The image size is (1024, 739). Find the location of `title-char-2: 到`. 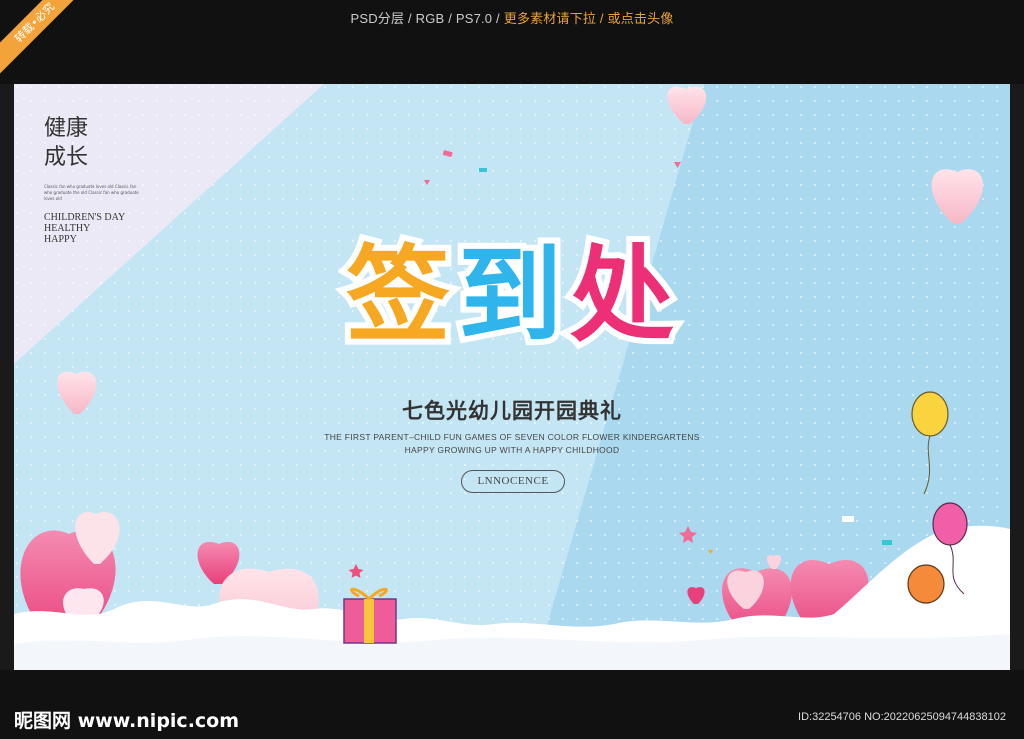

title-char-2: 到 is located at coordinates (511, 295).